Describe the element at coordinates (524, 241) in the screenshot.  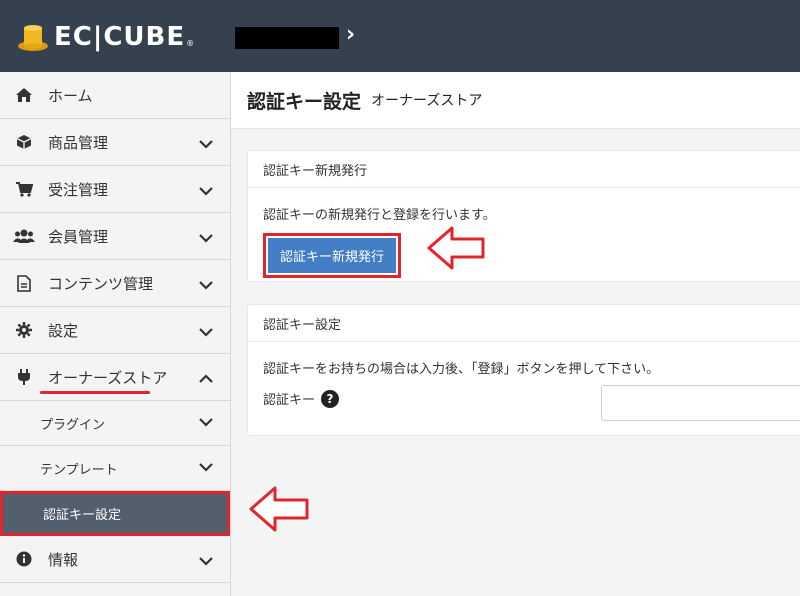
I see `card-body: 認証キーの新規発行と登録を行います。 認証キー新規発行` at that location.